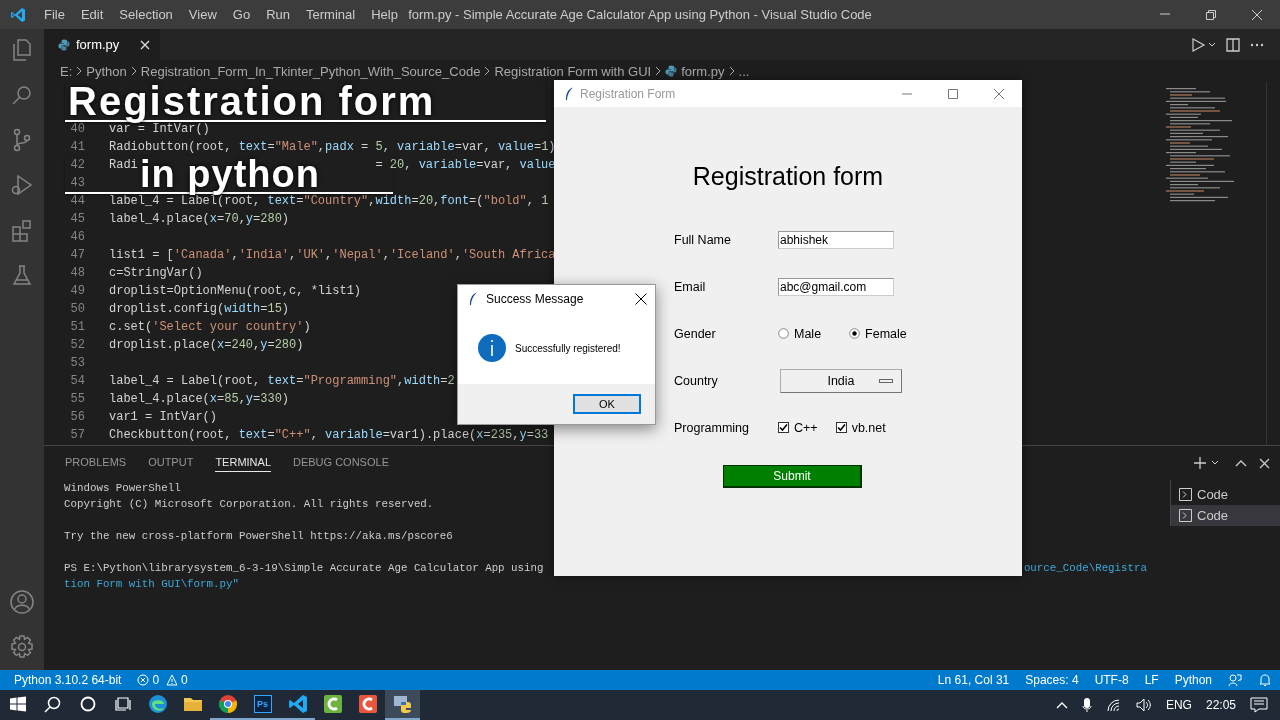 Image resolution: width=1280 pixels, height=720 pixels. Describe the element at coordinates (695, 333) in the screenshot. I see `field-label: Gender` at that location.